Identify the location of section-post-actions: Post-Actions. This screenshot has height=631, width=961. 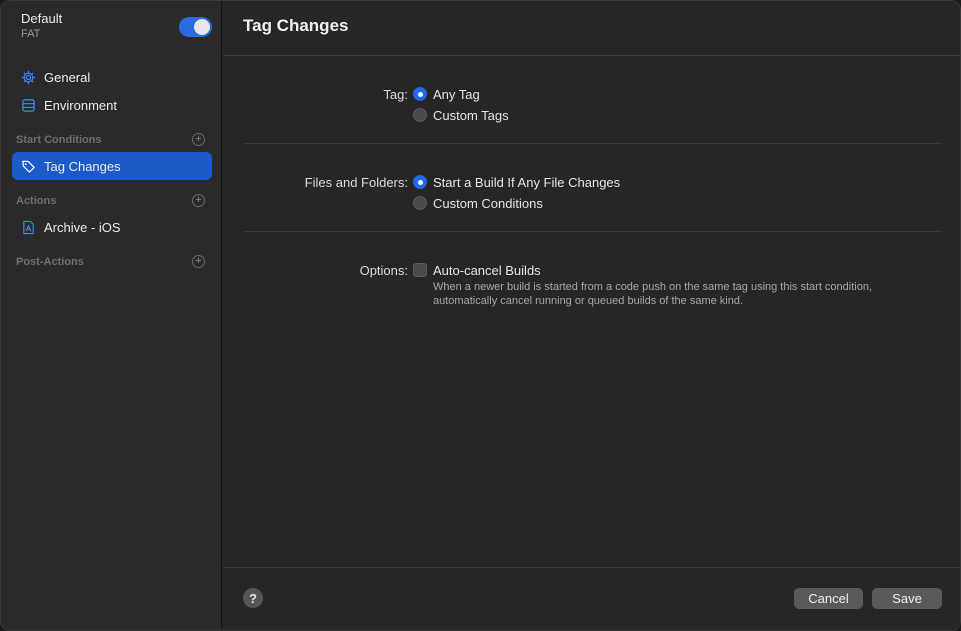
(50, 262).